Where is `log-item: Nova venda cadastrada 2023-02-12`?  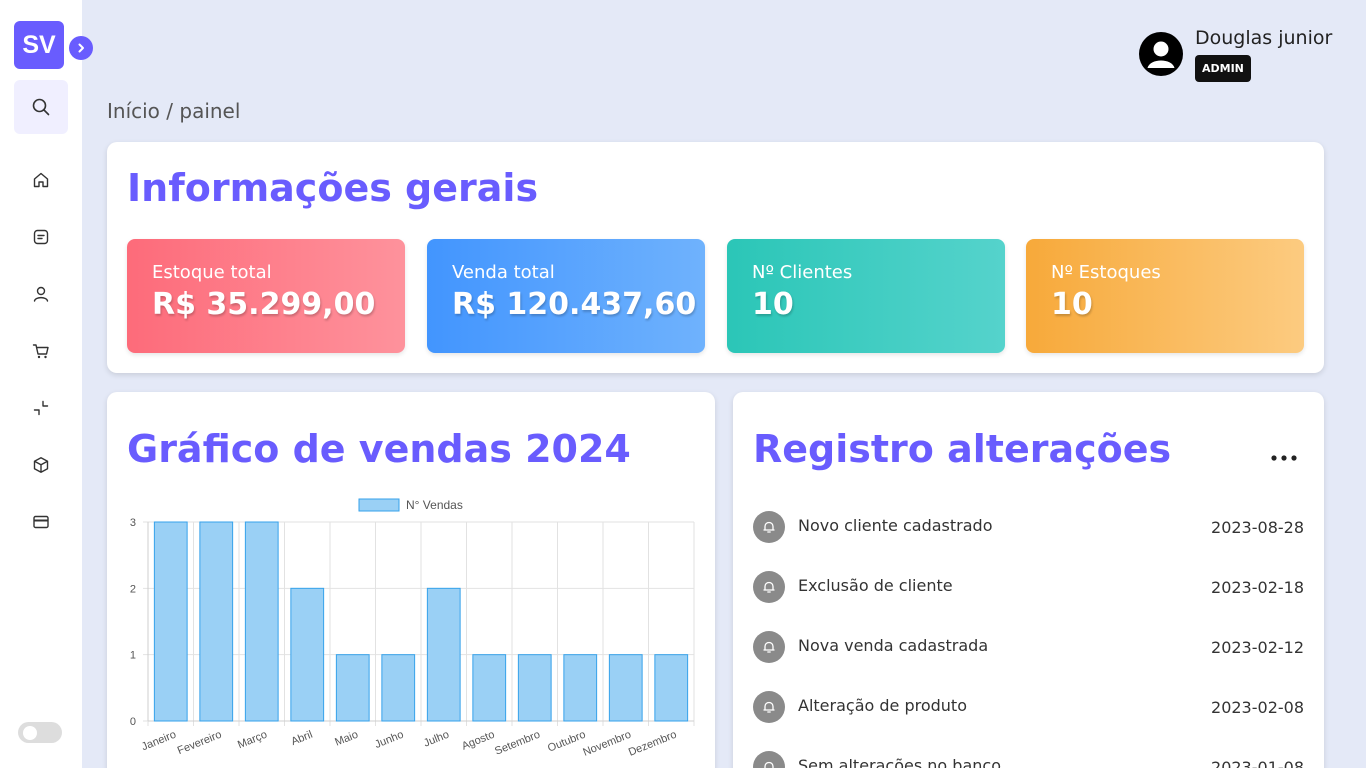
log-item: Nova venda cadastrada 2023-02-12 is located at coordinates (1028, 651).